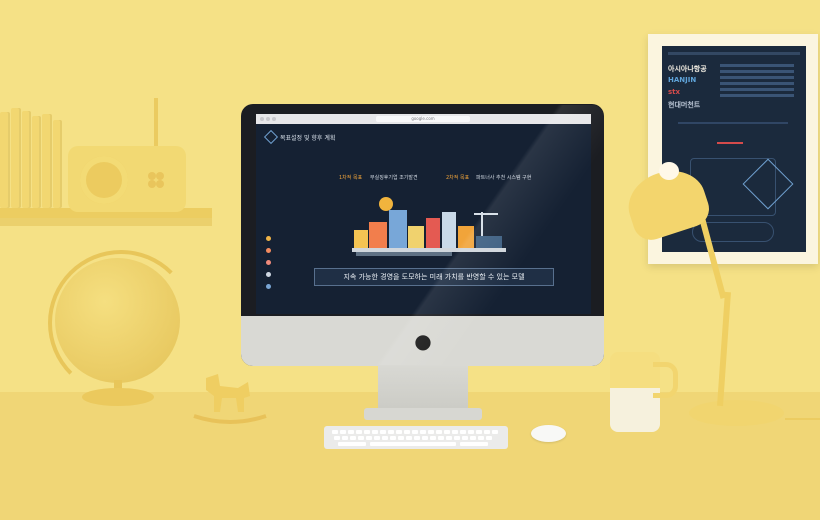  What do you see at coordinates (665, 380) in the screenshot?
I see `mug-handle` at bounding box center [665, 380].